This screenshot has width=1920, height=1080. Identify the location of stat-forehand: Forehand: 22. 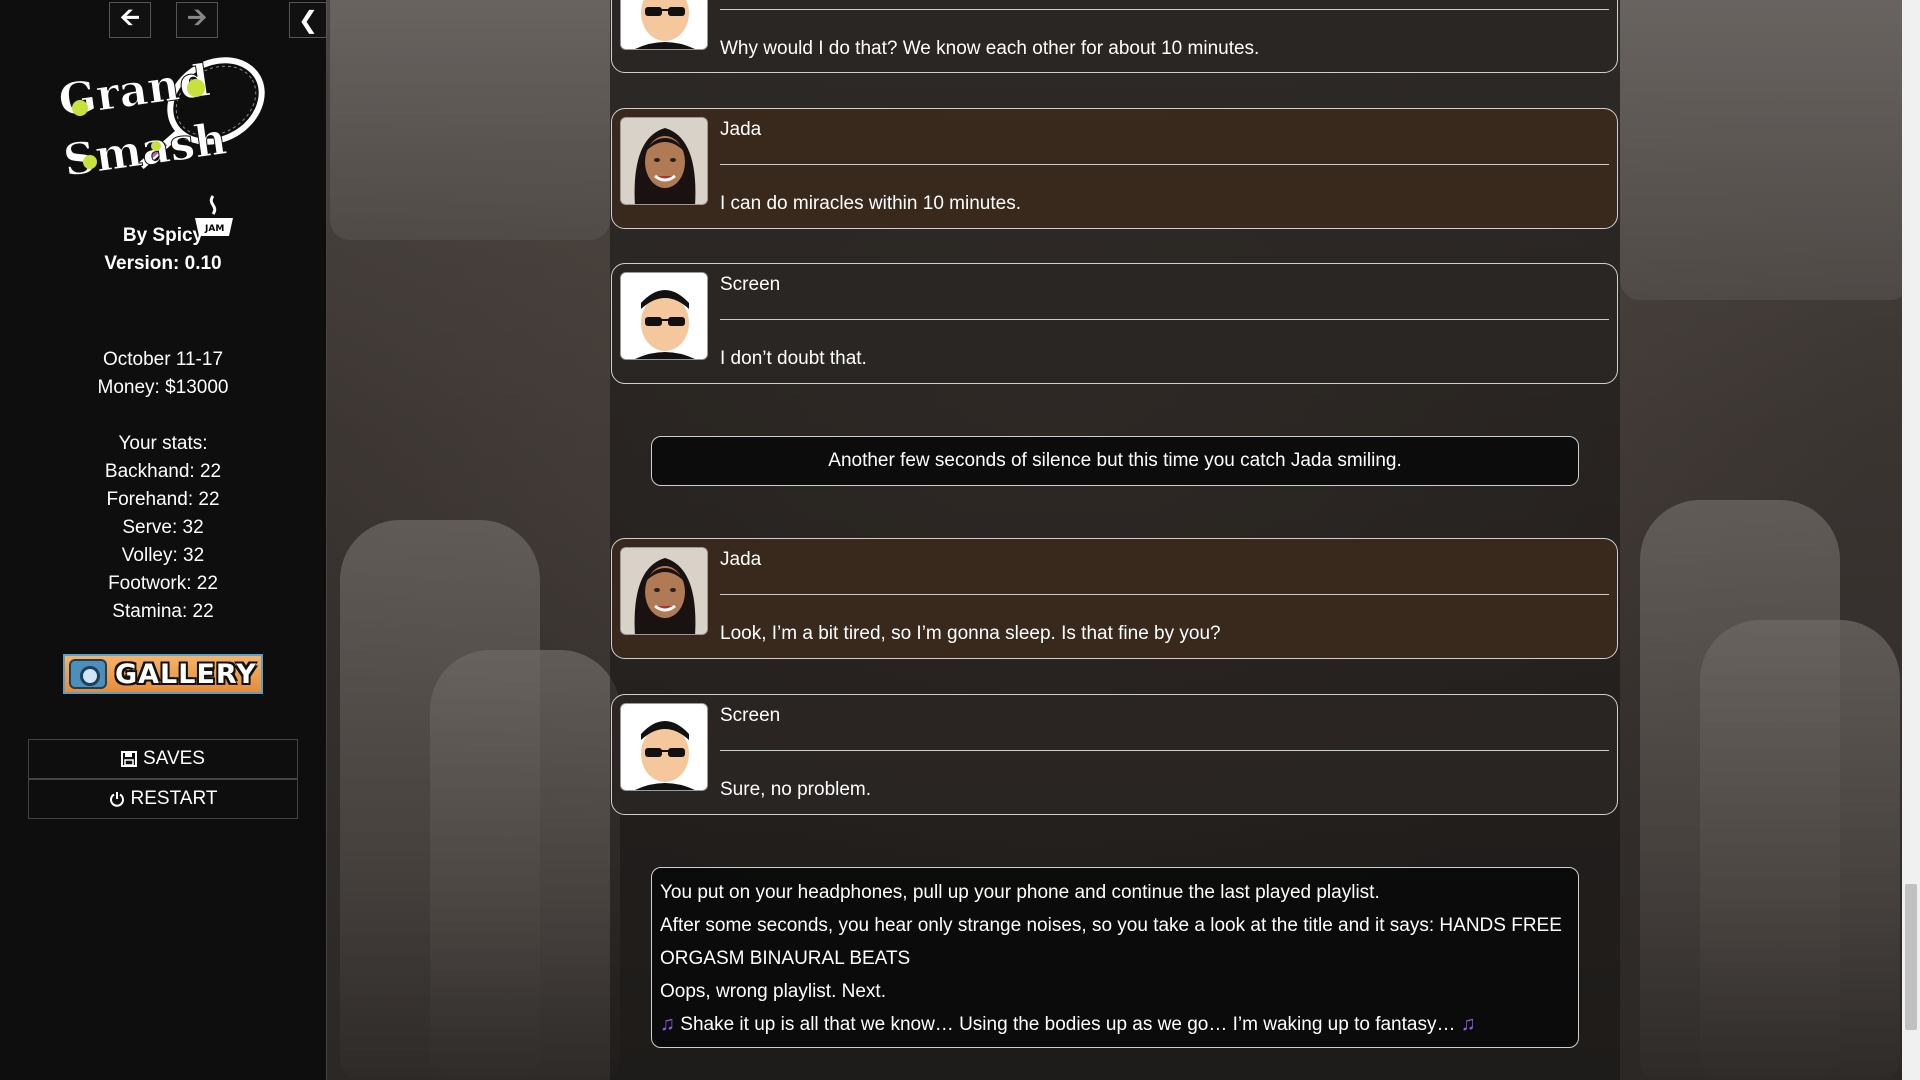
(163, 499).